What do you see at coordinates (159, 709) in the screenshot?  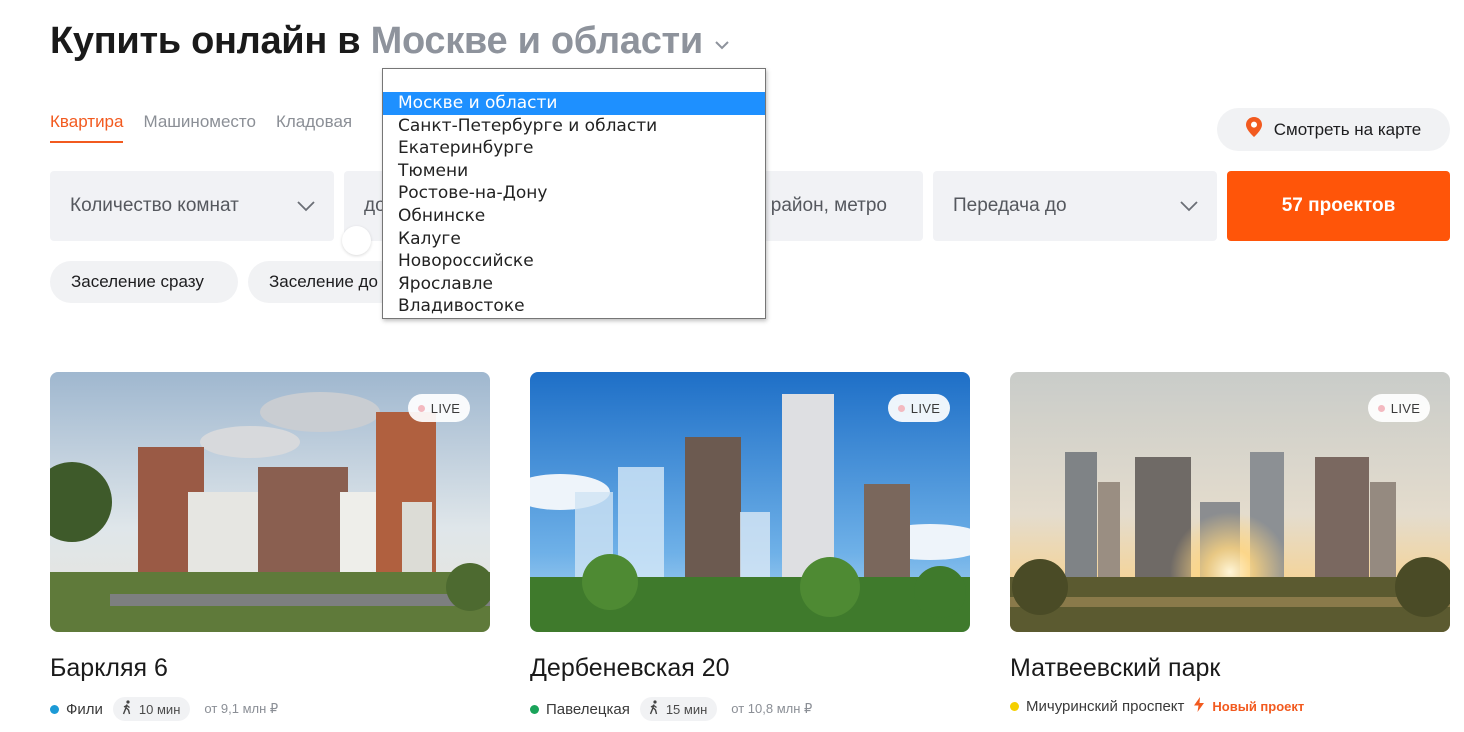 I see `walk-time: 10 мин` at bounding box center [159, 709].